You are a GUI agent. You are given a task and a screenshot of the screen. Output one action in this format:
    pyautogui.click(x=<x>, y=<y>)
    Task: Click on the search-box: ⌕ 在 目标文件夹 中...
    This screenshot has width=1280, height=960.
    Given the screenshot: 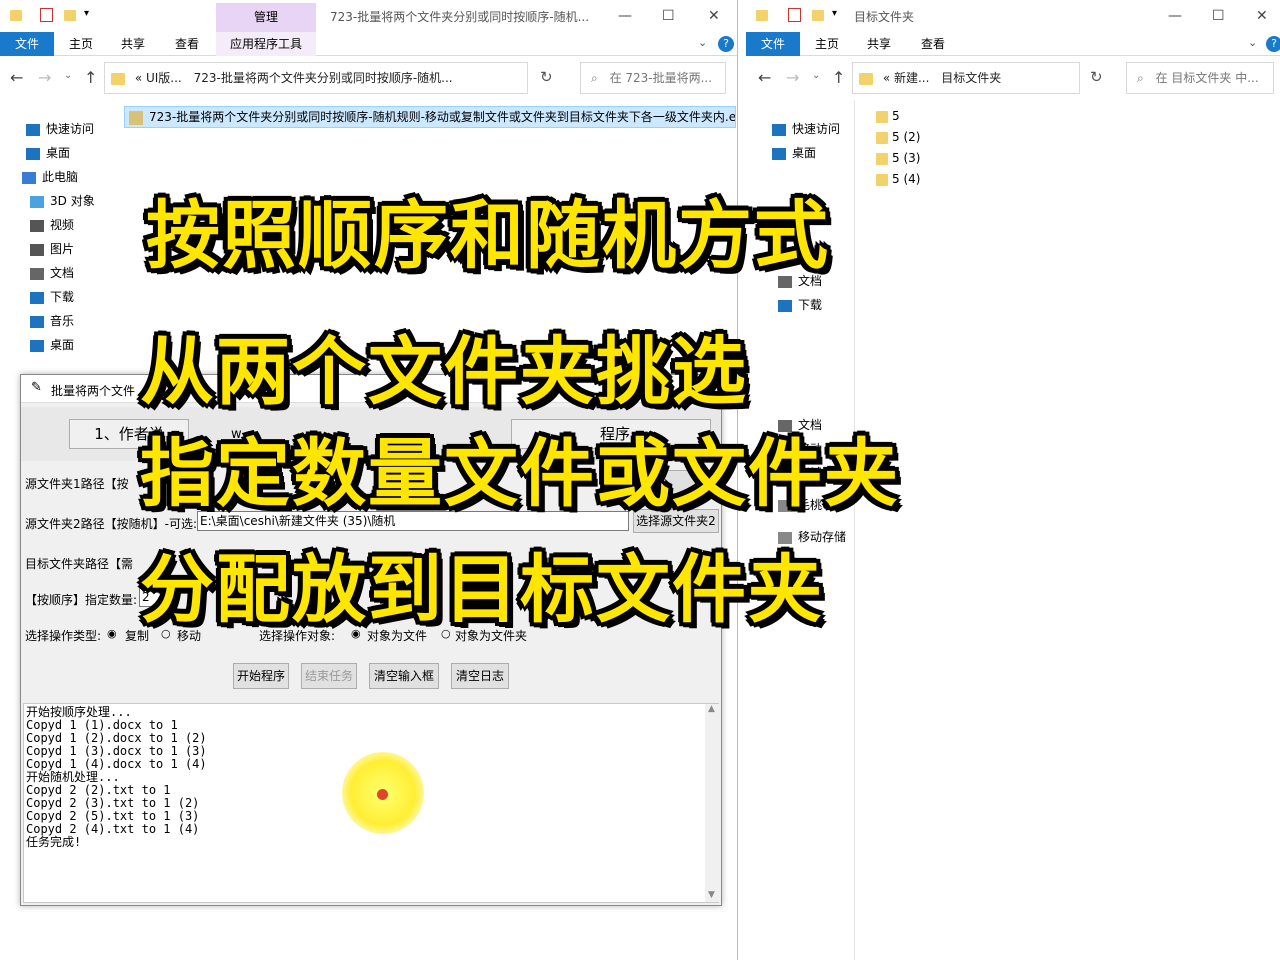 What is the action you would take?
    pyautogui.click(x=1200, y=78)
    